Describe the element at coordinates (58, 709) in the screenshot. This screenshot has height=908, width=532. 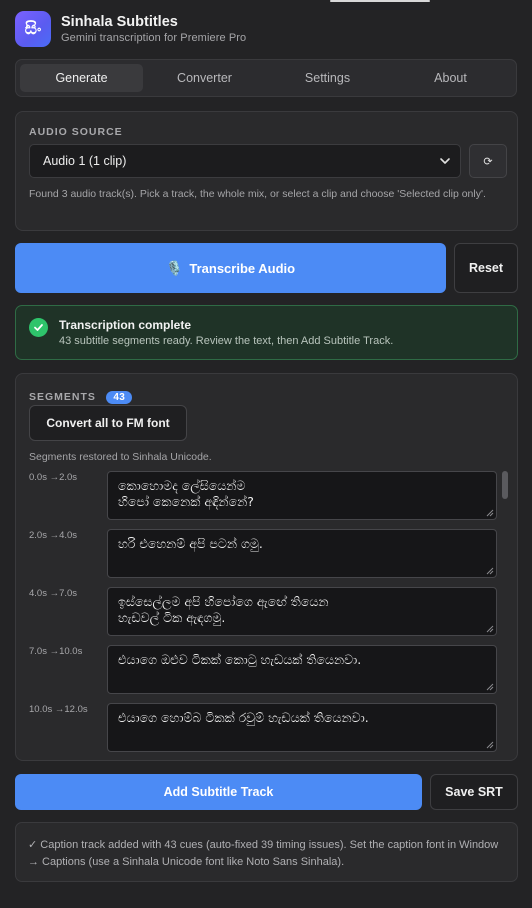
I see `segment-time: 10.0s →12.0s` at that location.